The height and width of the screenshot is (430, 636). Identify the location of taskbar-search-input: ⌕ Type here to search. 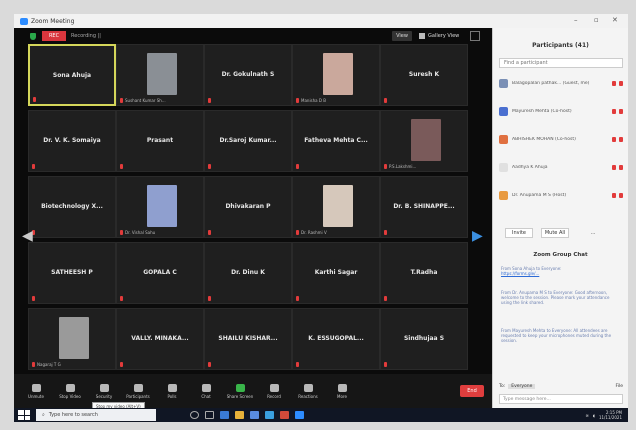
(96, 415).